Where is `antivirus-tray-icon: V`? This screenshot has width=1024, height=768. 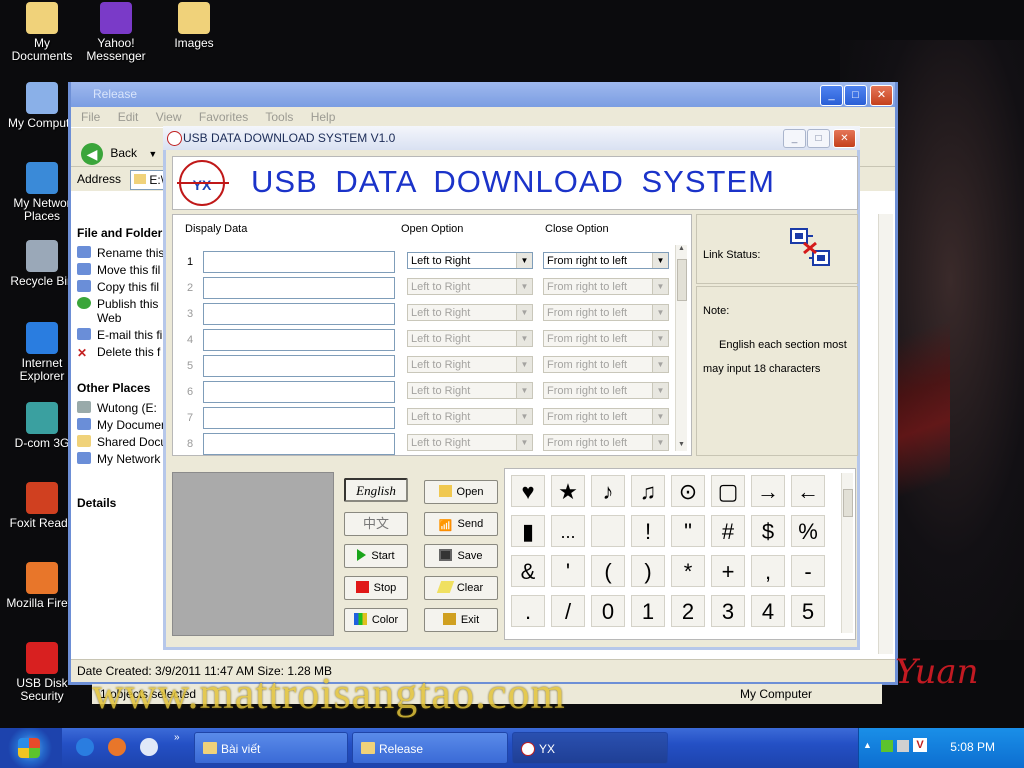
antivirus-tray-icon: V is located at coordinates (920, 745).